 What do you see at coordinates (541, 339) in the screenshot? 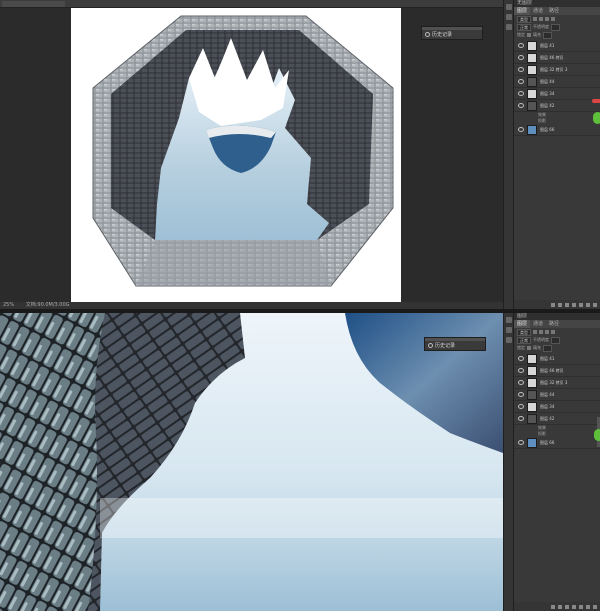
I see `opacity-label: 不透明度` at bounding box center [541, 339].